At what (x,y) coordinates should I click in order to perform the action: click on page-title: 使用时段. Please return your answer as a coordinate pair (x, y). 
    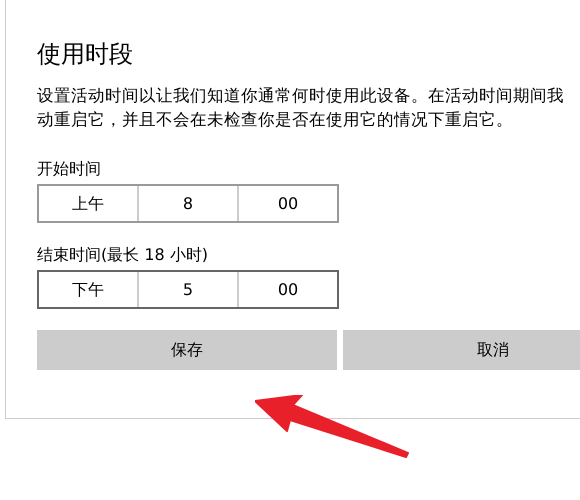
    Looking at the image, I should click on (85, 54).